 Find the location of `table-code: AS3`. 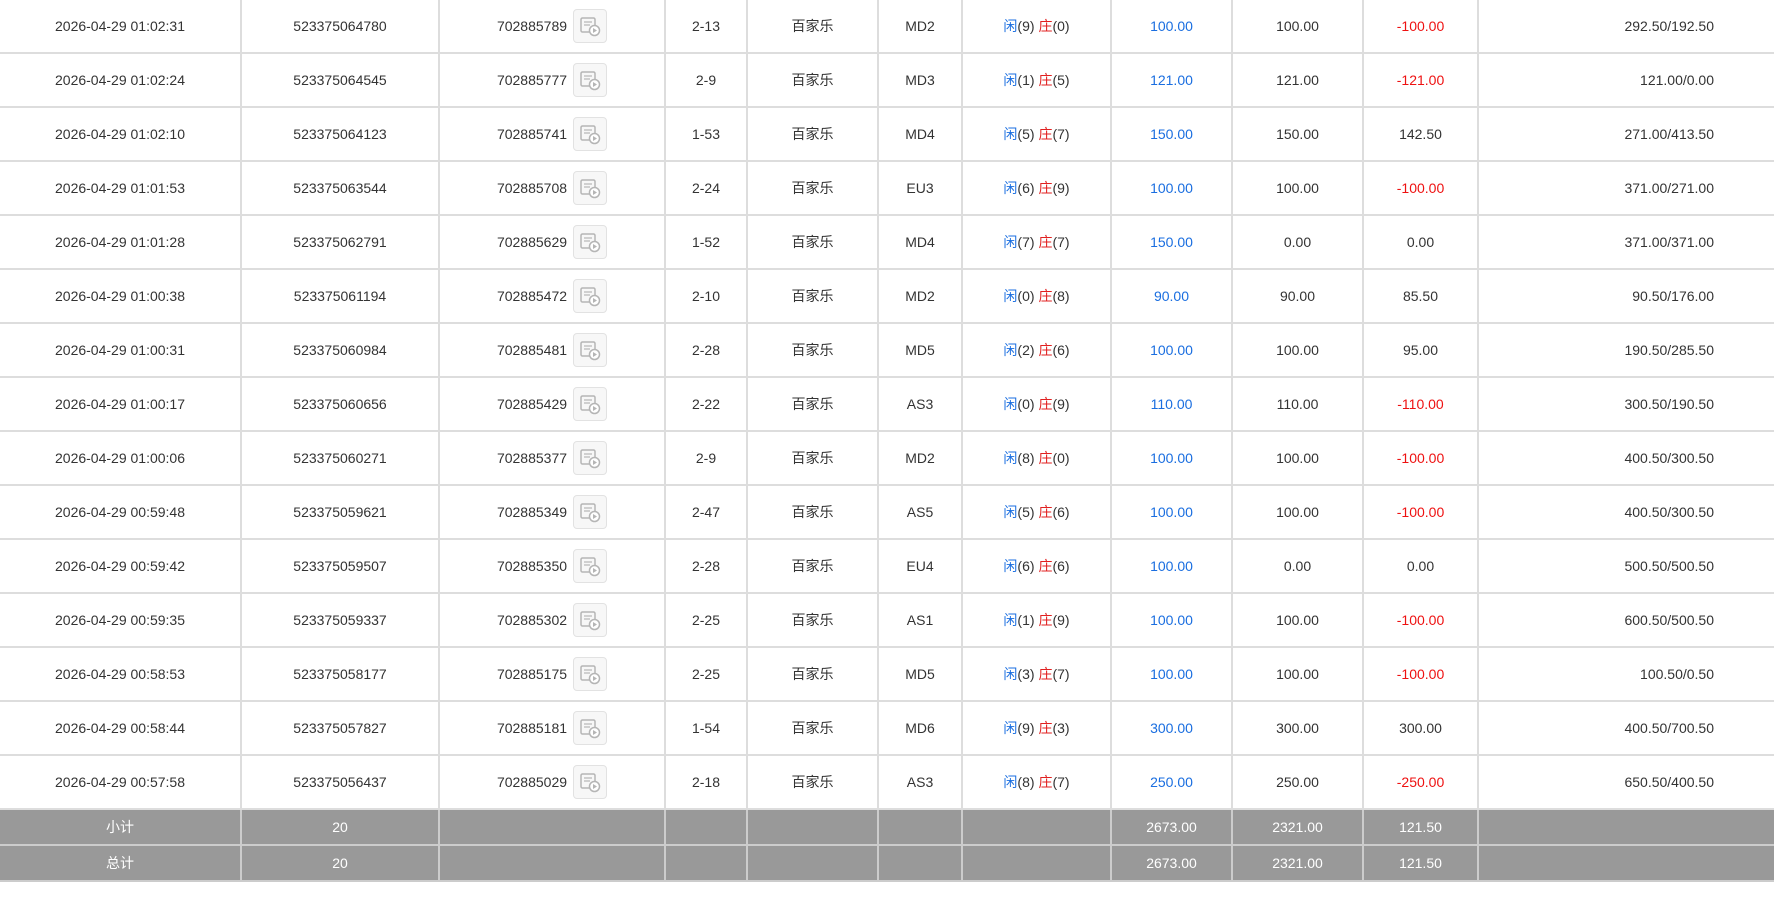

table-code: AS3 is located at coordinates (920, 782).